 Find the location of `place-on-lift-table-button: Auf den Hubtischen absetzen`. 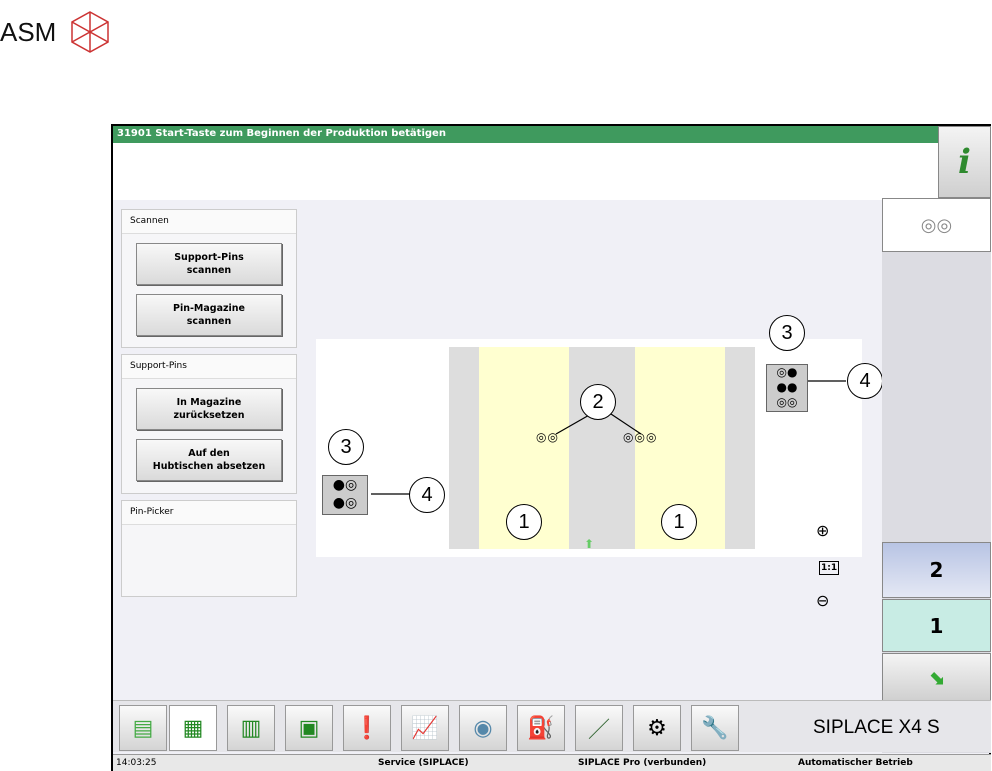

place-on-lift-table-button: Auf den Hubtischen absetzen is located at coordinates (209, 460).